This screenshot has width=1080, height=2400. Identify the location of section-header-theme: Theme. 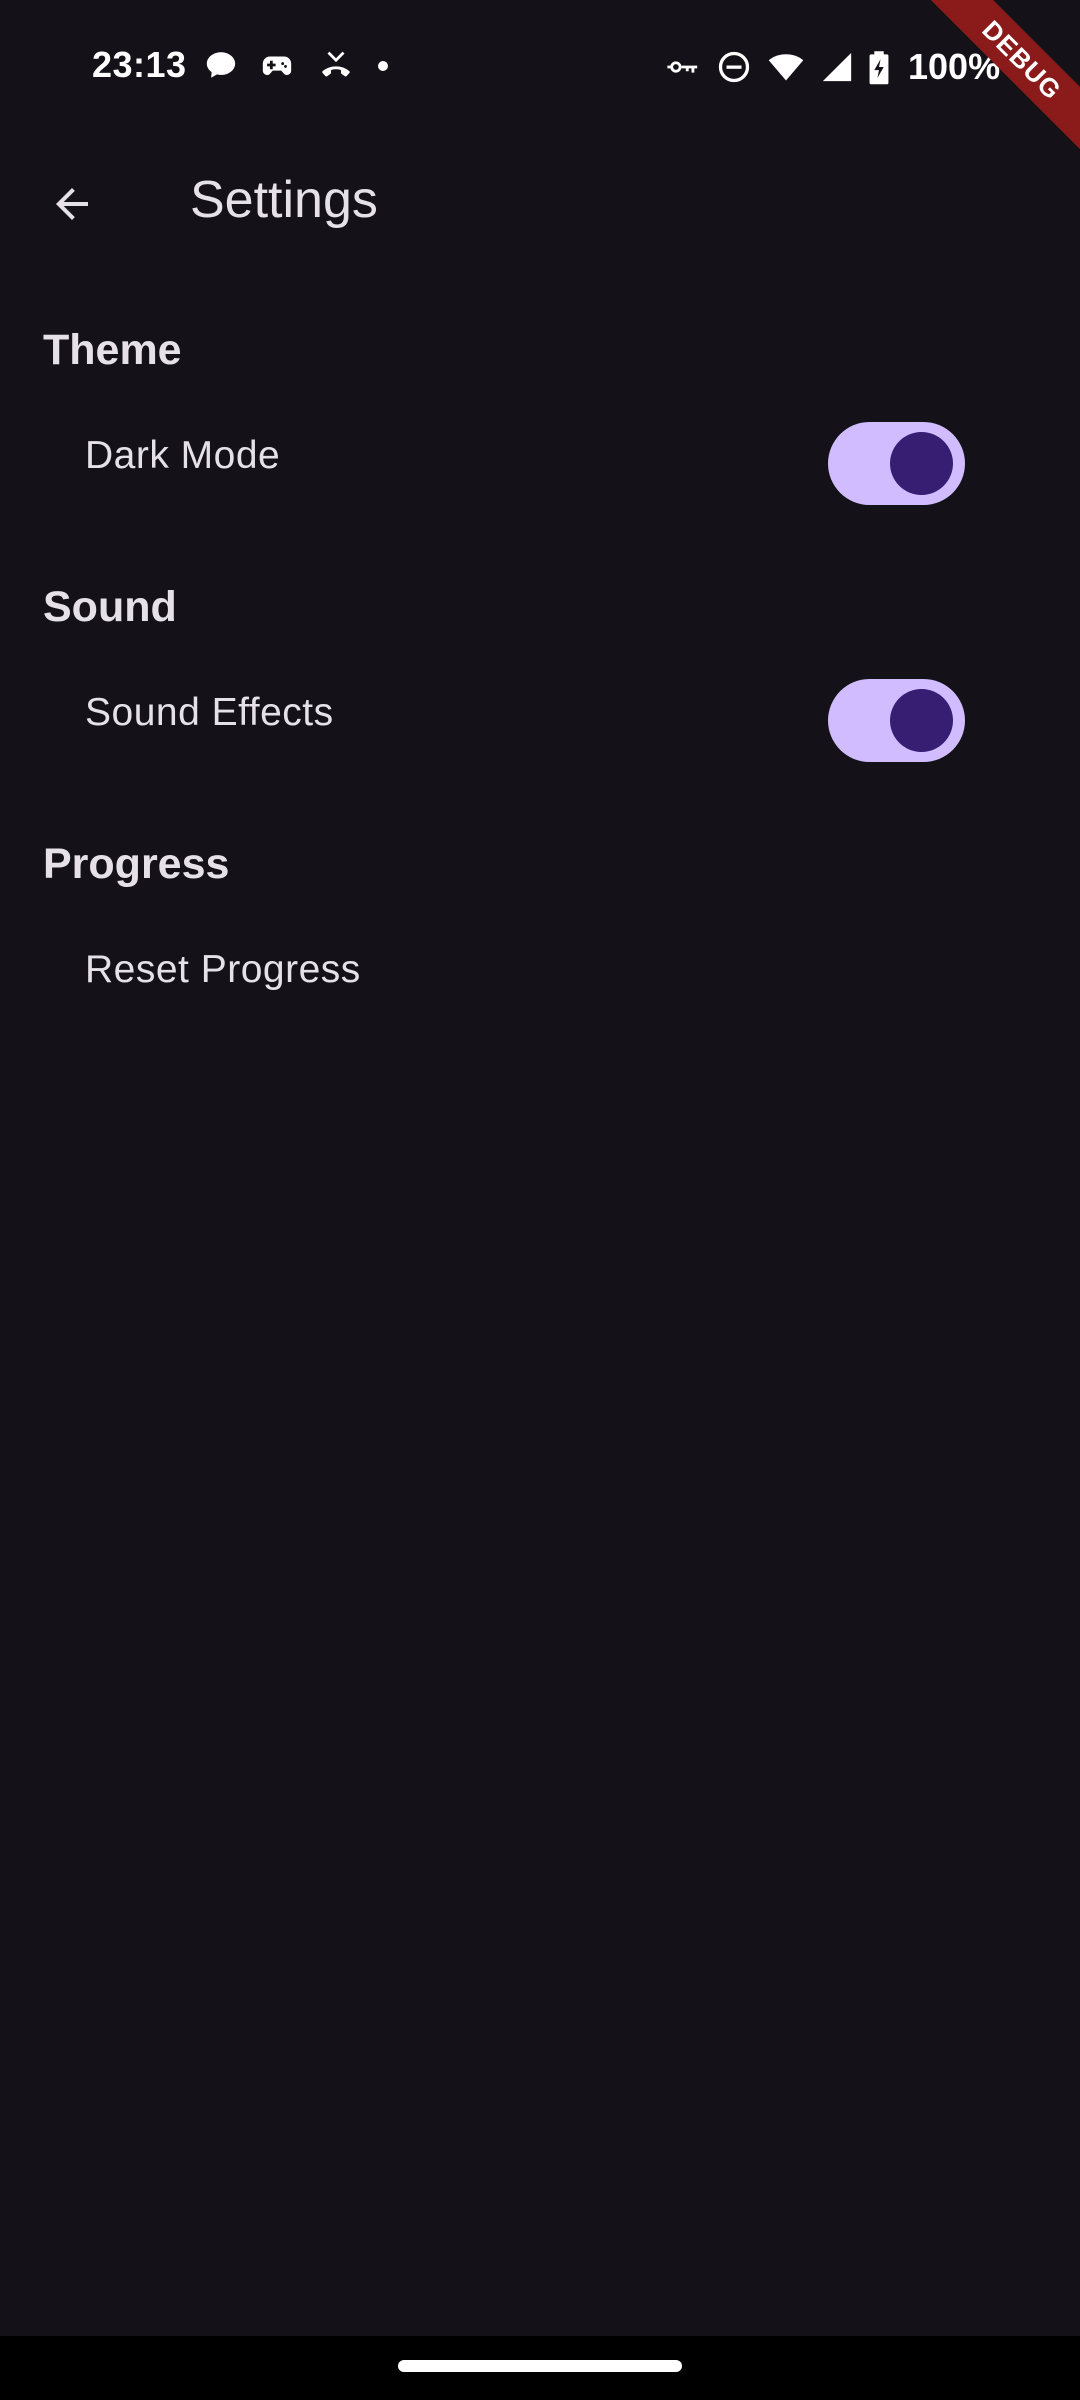
(112, 350).